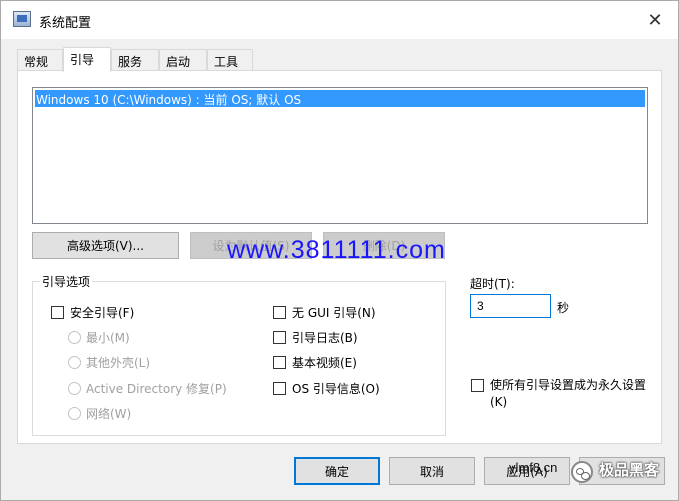  Describe the element at coordinates (325, 338) in the screenshot. I see `boot-log-label: 引导日志(B)` at that location.